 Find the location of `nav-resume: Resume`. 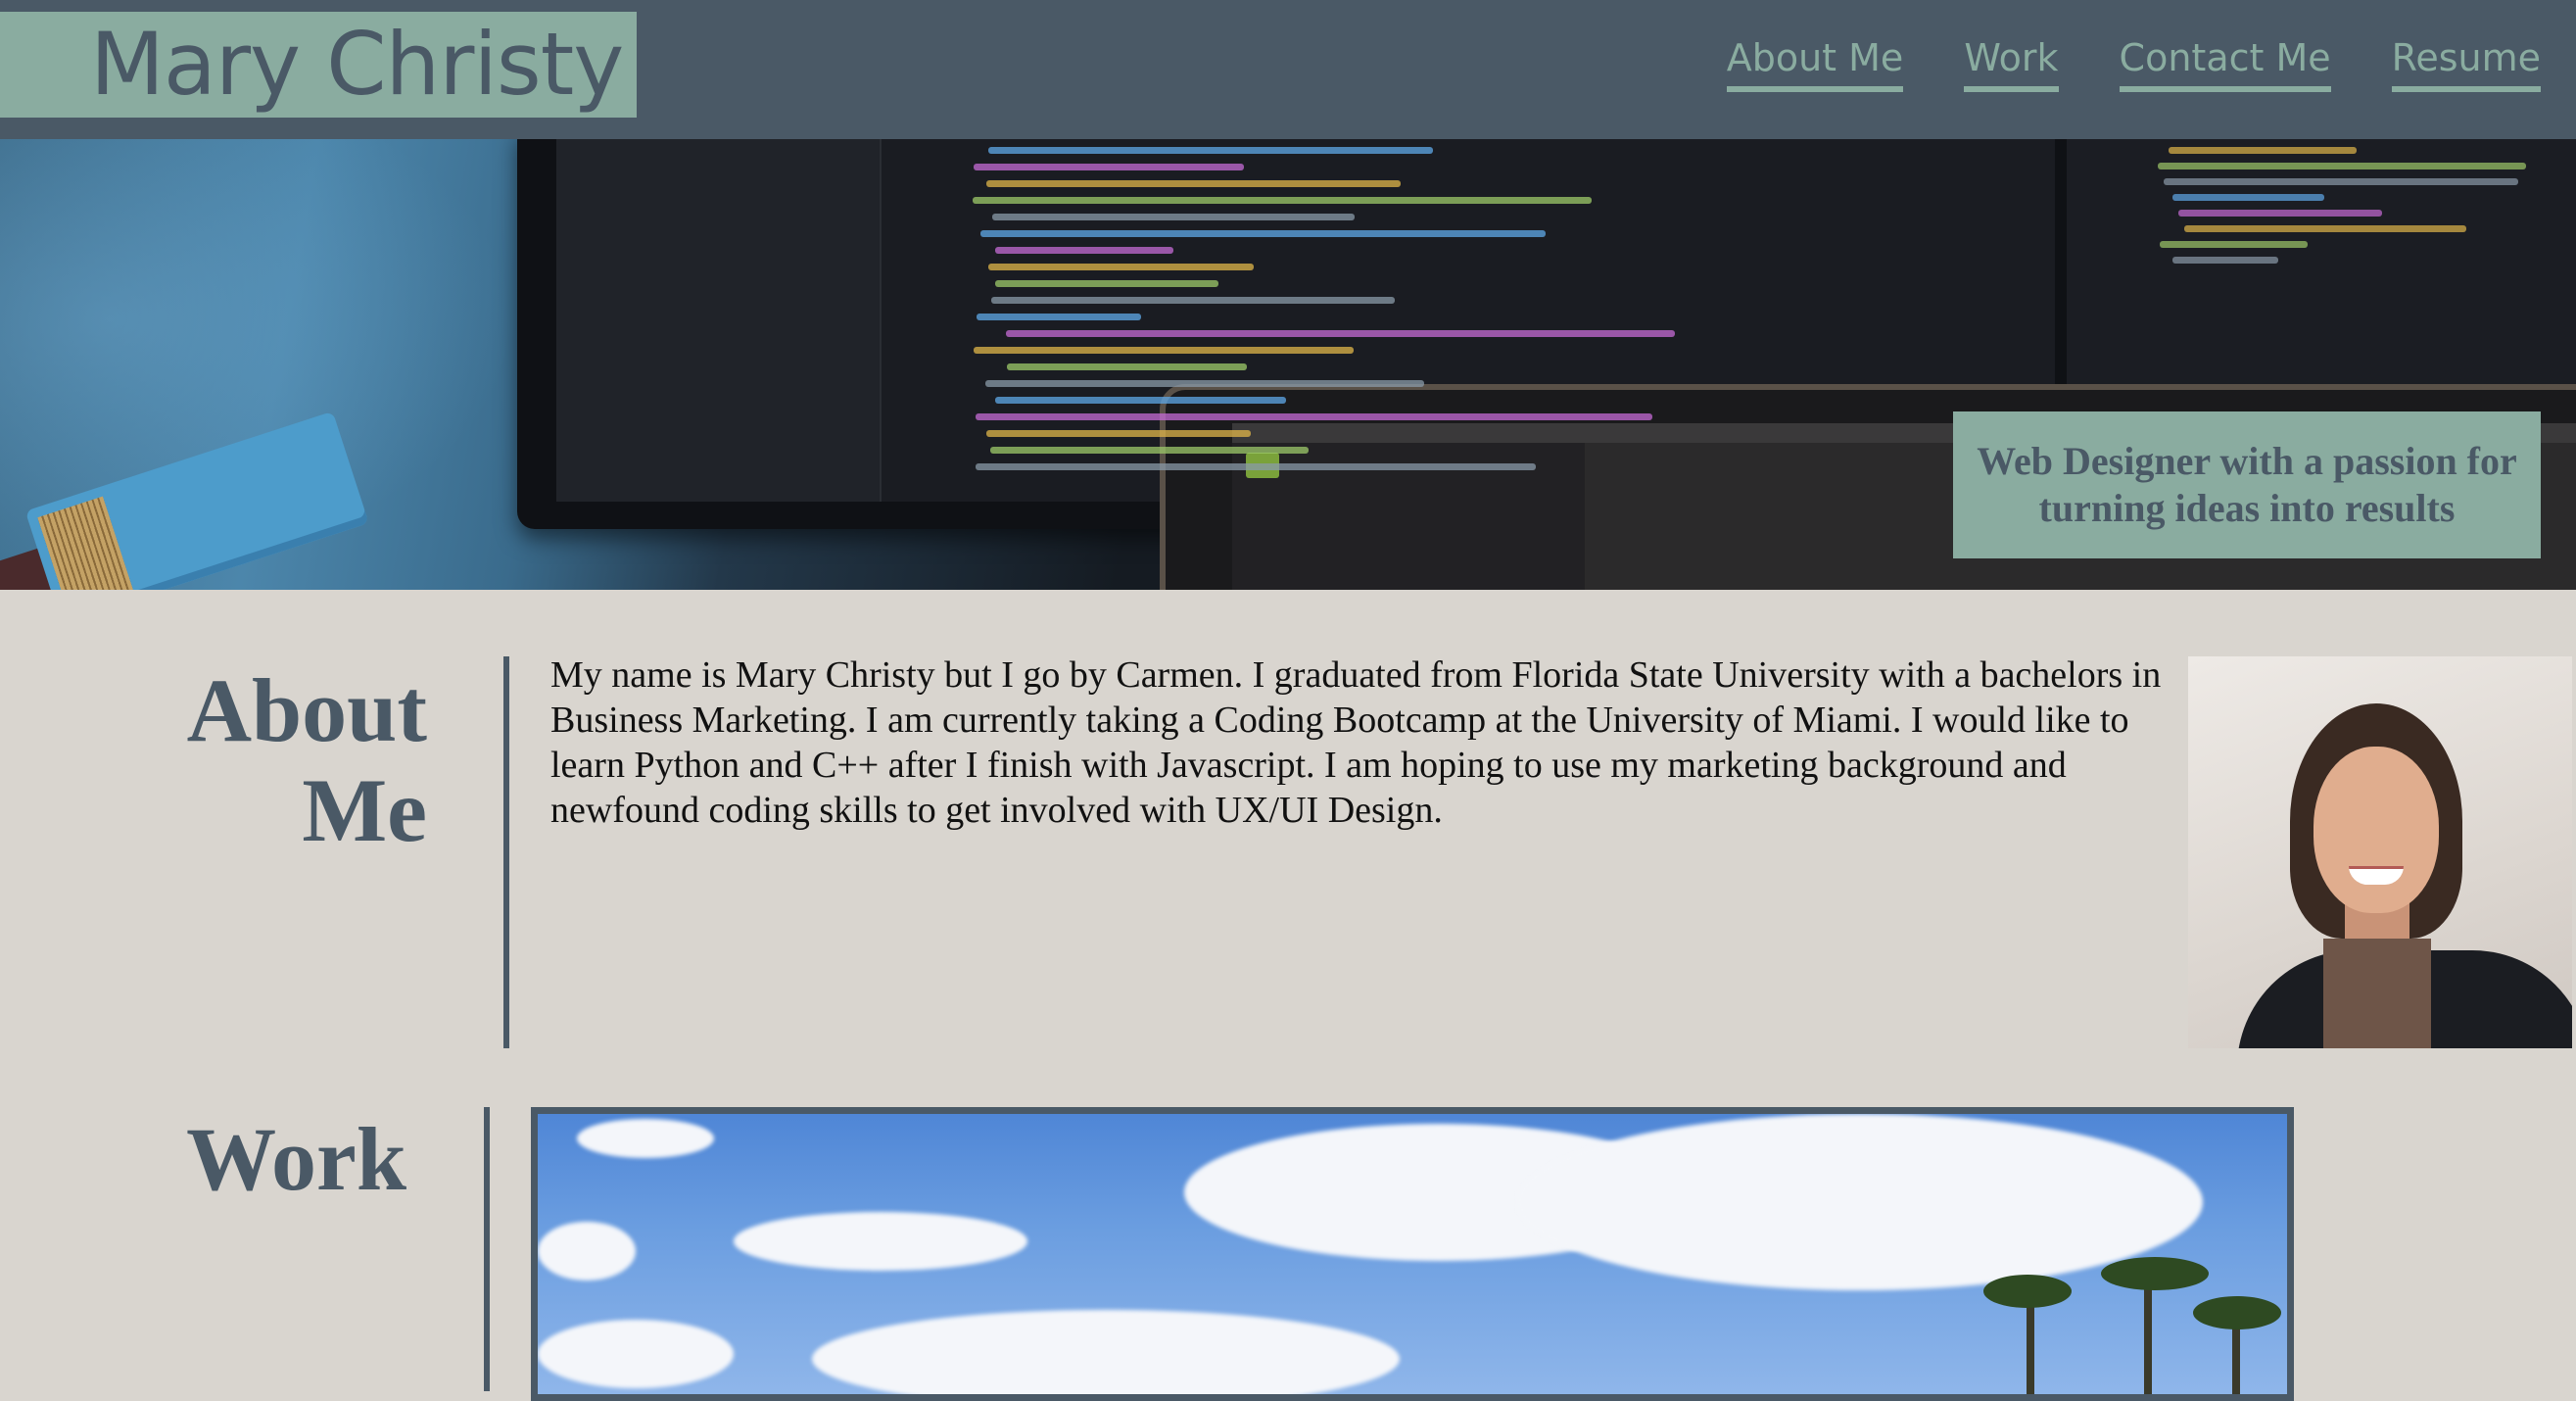

nav-resume: Resume is located at coordinates (2466, 64).